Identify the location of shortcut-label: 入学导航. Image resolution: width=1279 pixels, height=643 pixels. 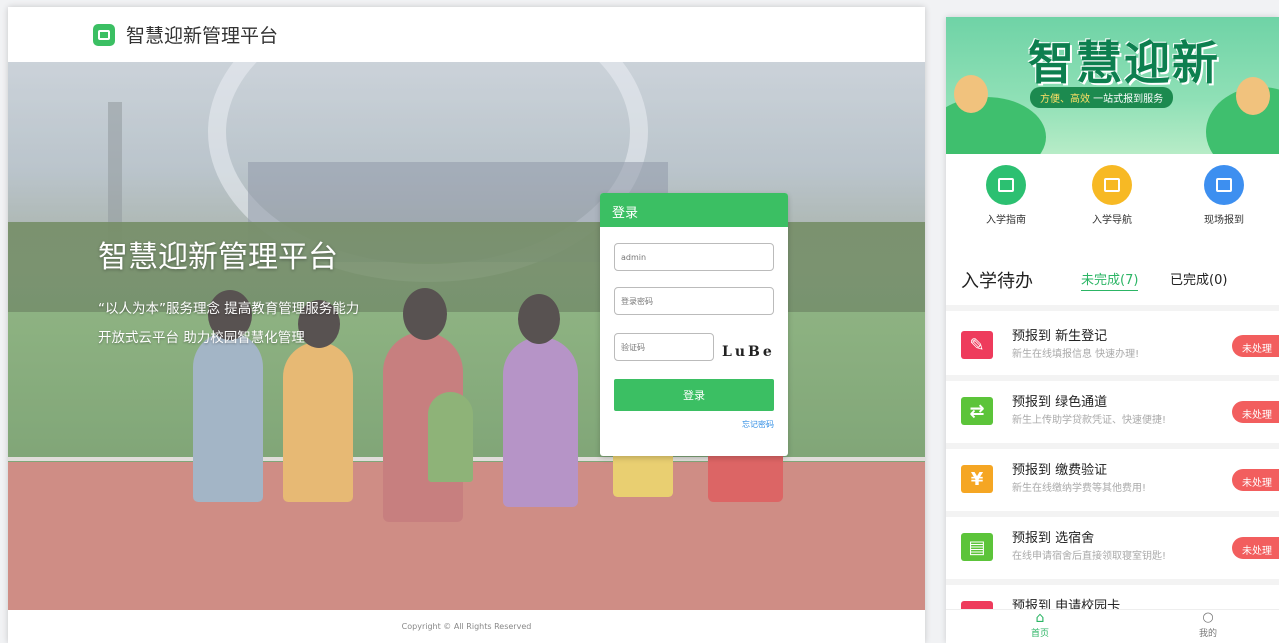
(1112, 220).